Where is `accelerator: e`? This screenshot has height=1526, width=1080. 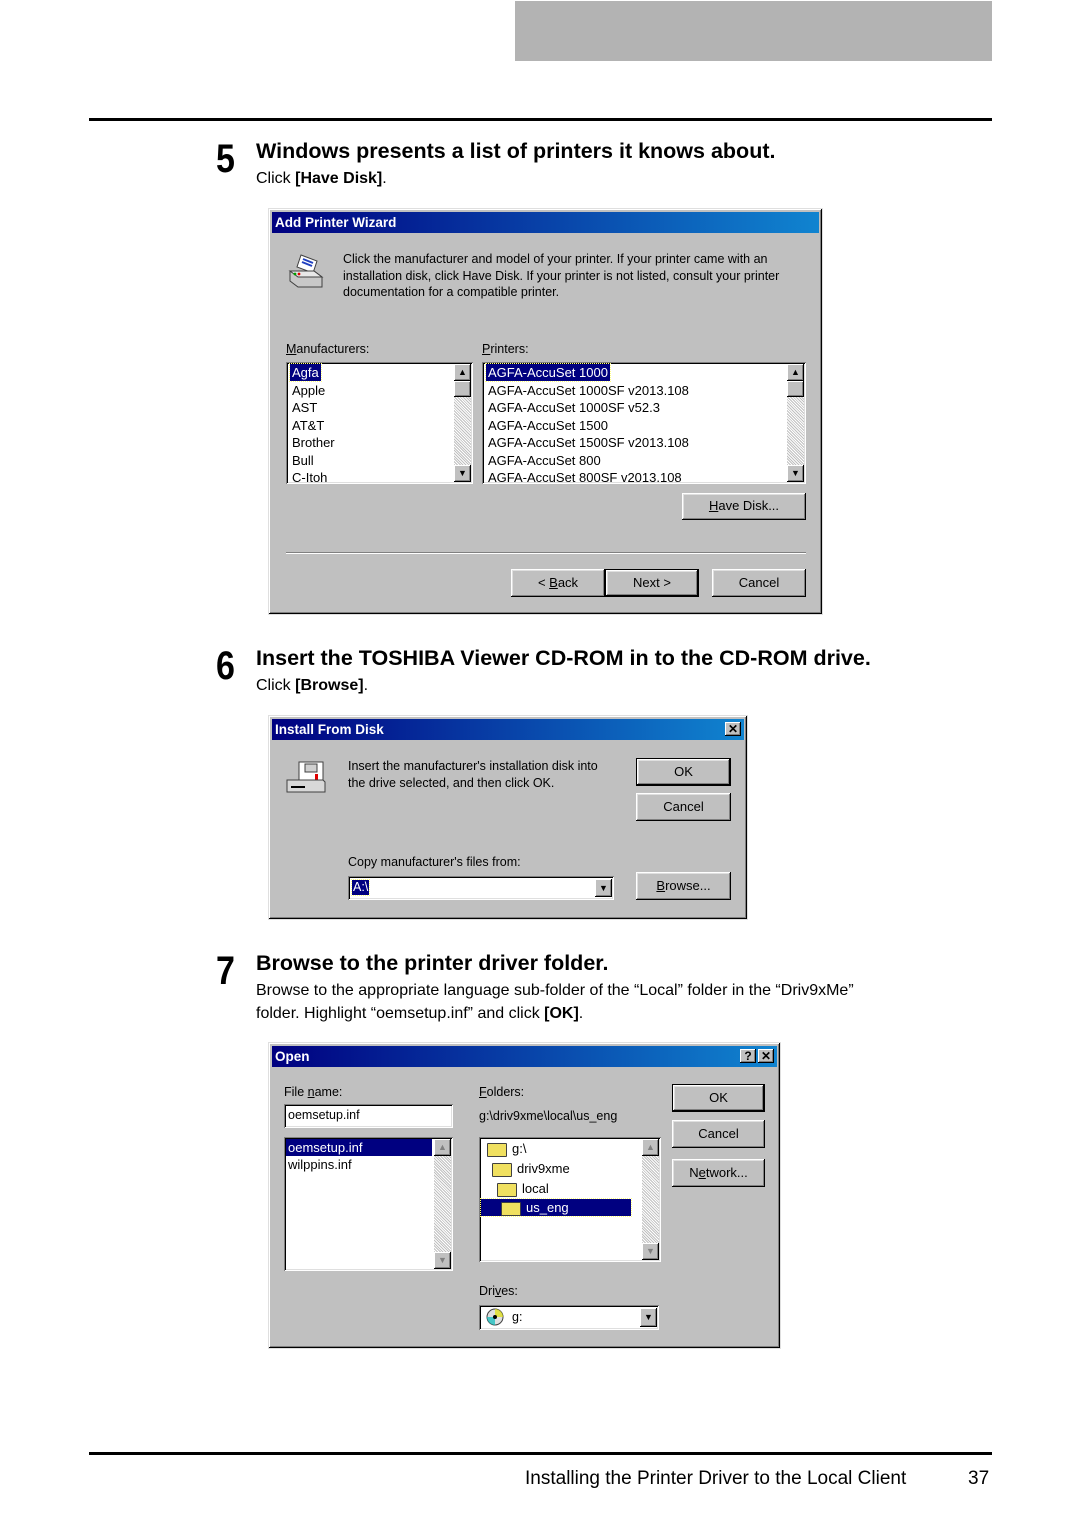
accelerator: e is located at coordinates (702, 1172).